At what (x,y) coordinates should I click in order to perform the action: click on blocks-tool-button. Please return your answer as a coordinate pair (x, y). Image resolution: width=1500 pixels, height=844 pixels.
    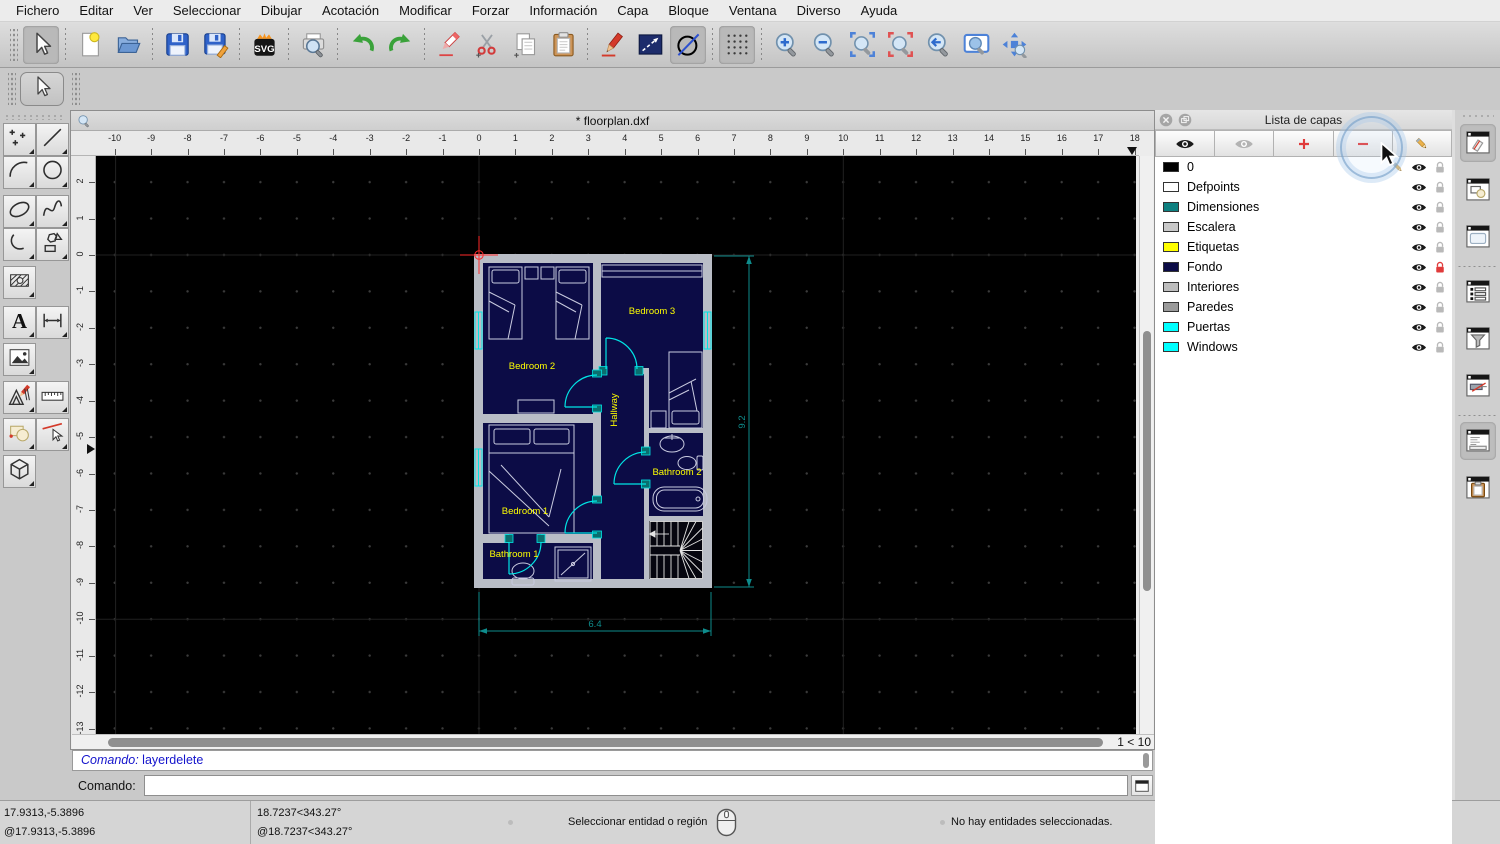
    Looking at the image, I should click on (19, 434).